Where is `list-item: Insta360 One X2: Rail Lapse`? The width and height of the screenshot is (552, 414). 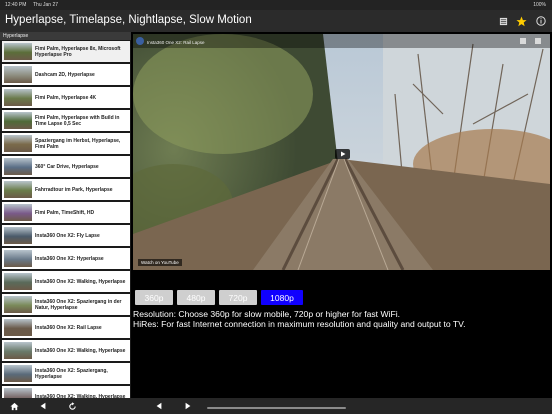
list-item: Insta360 One X2: Rail Lapse is located at coordinates (66, 327).